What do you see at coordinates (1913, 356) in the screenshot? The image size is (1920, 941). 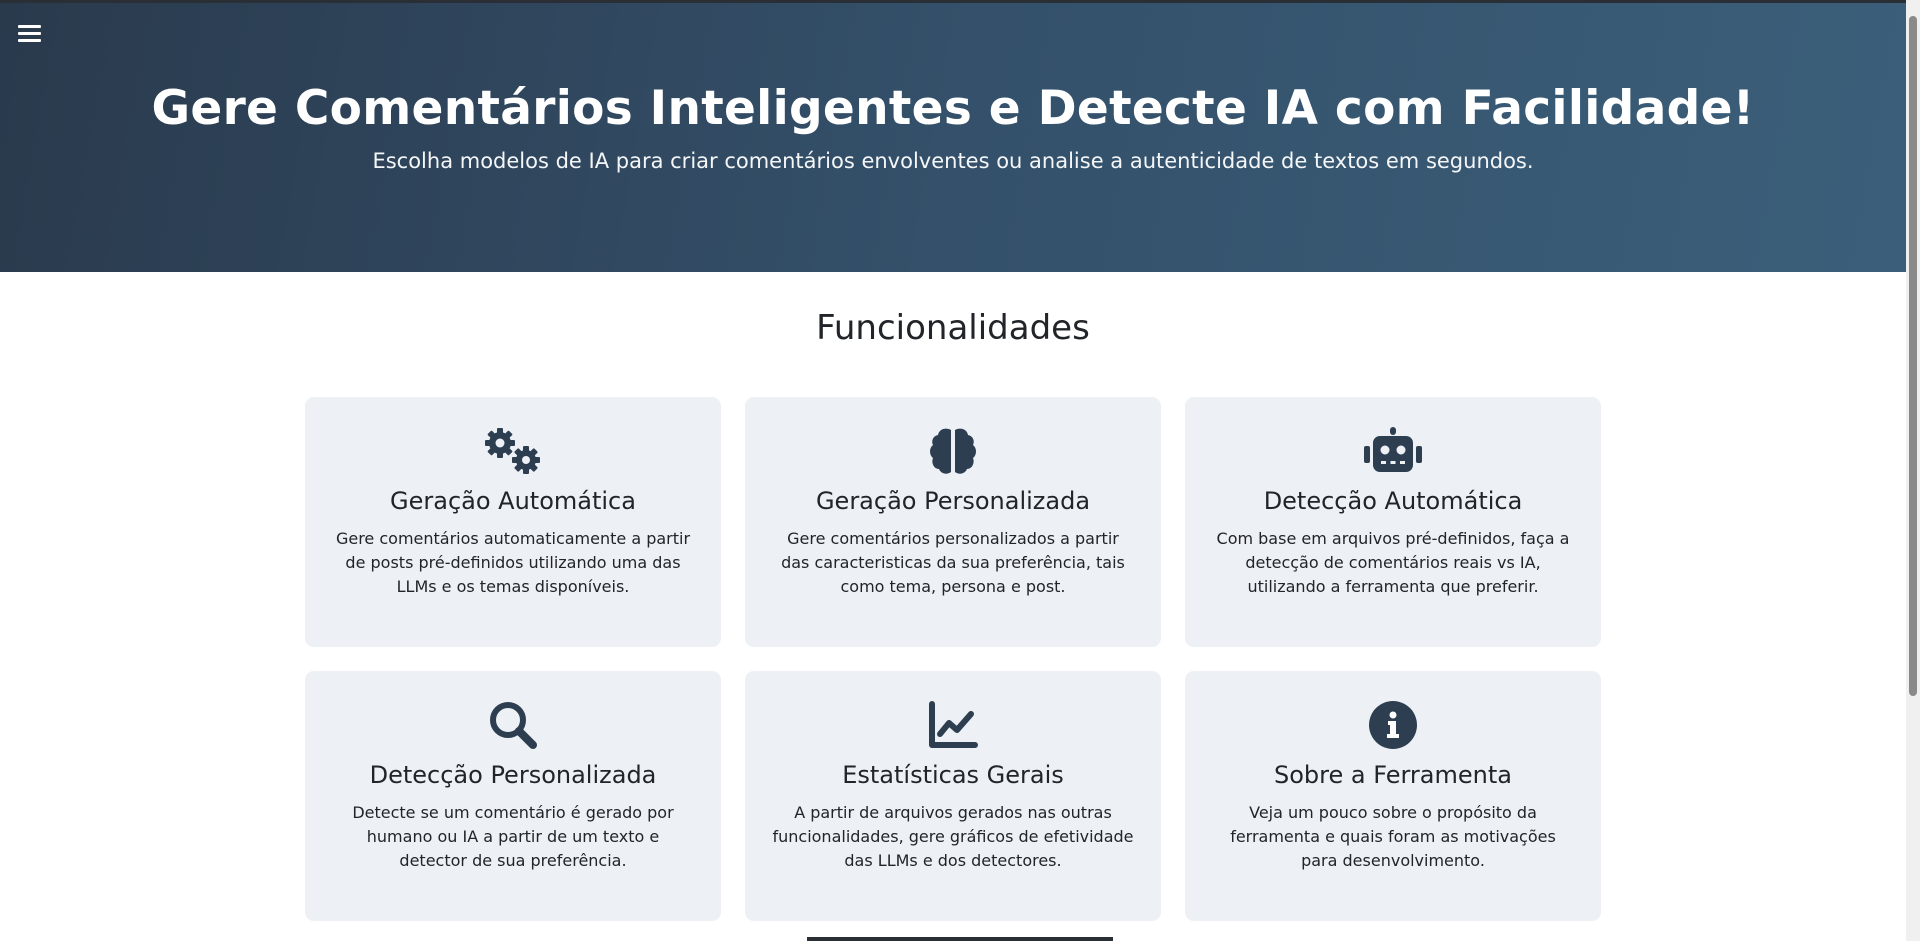 I see `scrollbar-thumb` at bounding box center [1913, 356].